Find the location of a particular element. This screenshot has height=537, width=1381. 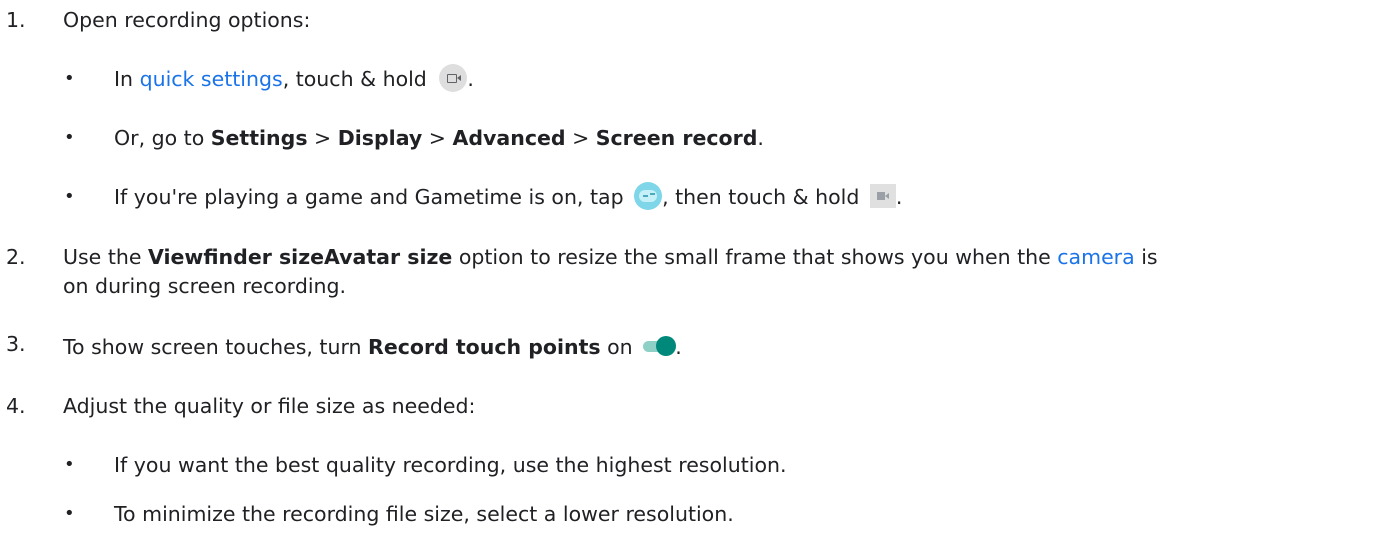

step-text: on during screen recording. is located at coordinates (205, 286).